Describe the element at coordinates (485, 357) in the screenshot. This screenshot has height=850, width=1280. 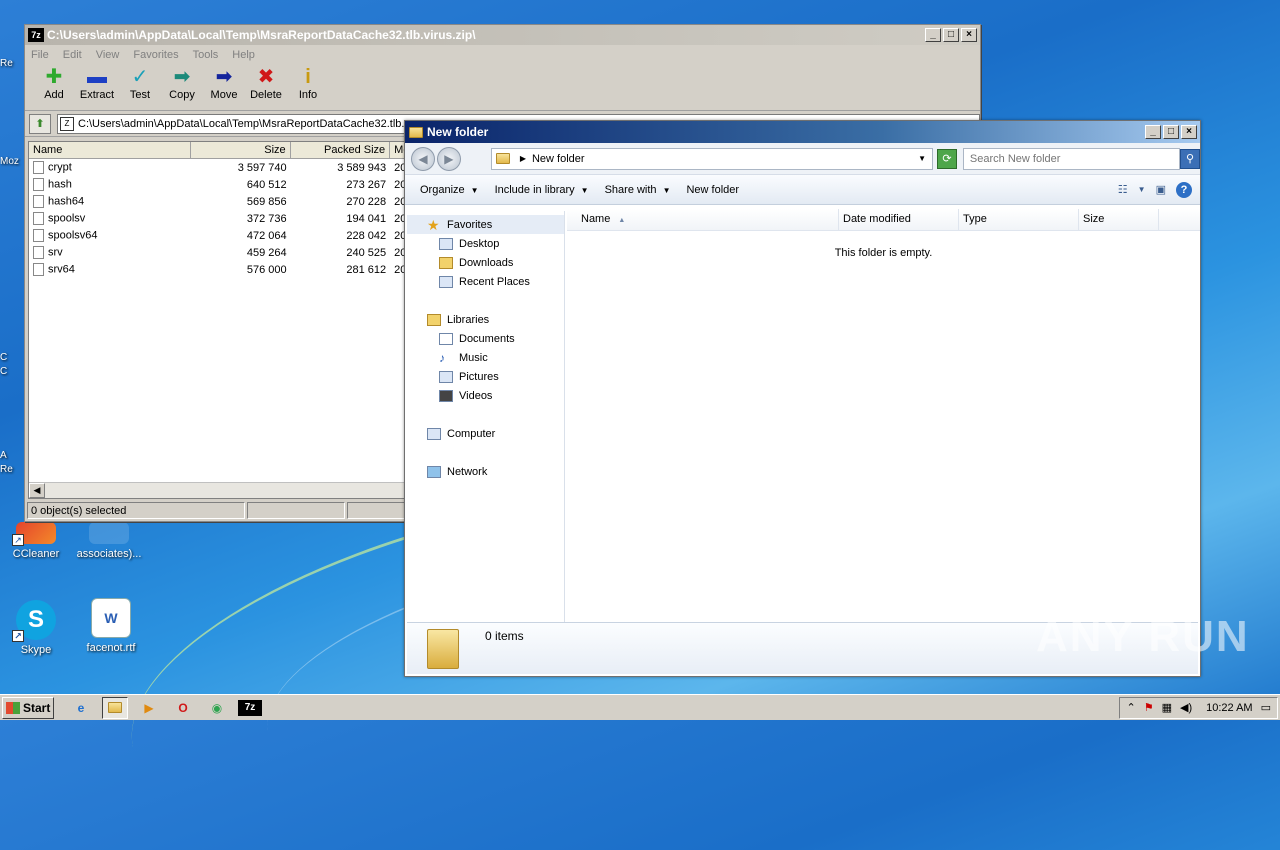
I see `nav-item-music: ♪ Music` at that location.